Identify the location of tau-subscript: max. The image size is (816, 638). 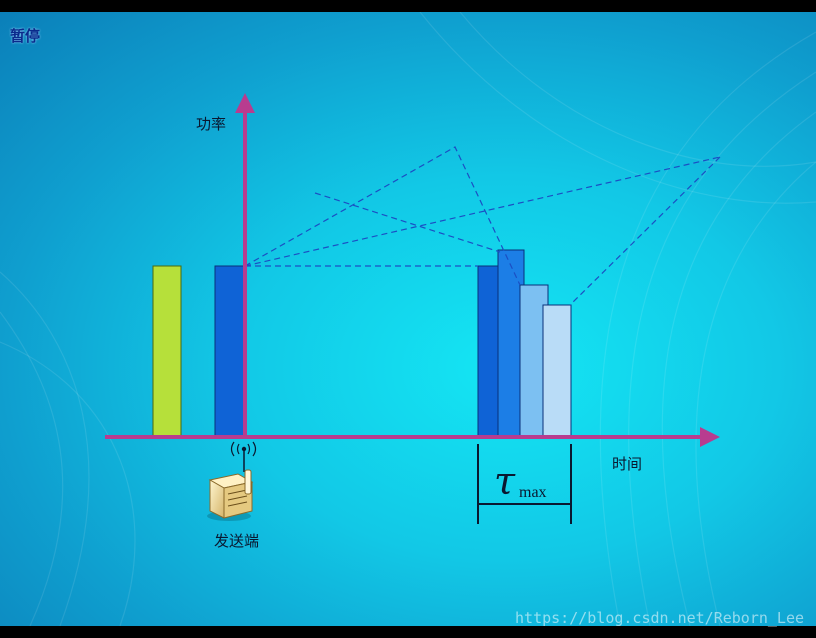
(533, 492).